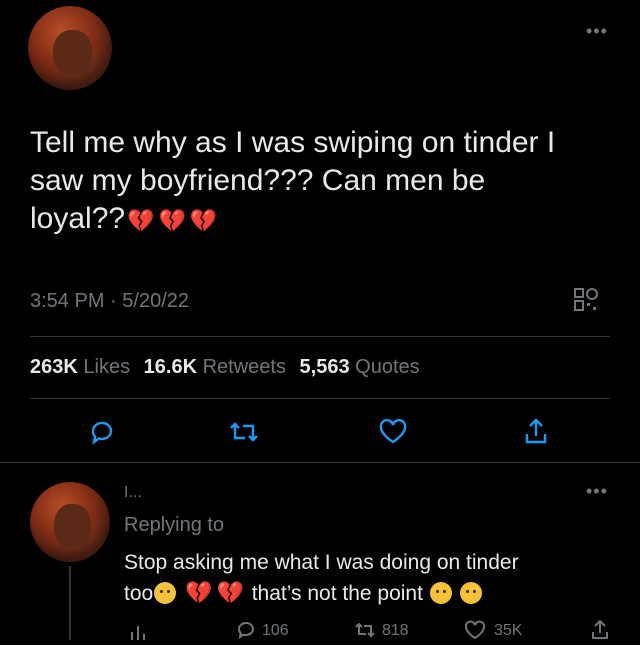  I want to click on quotes-count: 5,563, so click(324, 367).